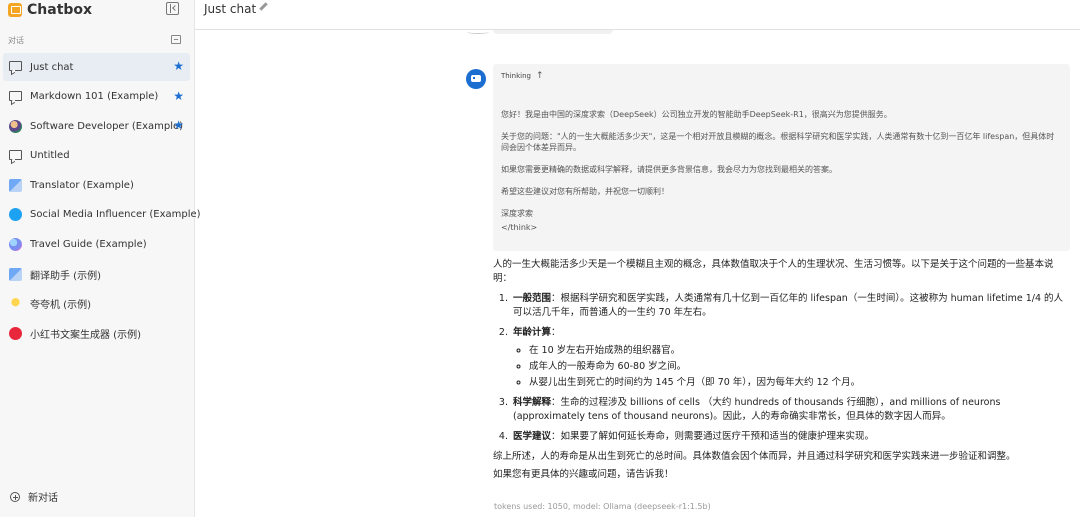  I want to click on session-item-xiaohongshu-generator: 小红书文案生成器 (示例), so click(96, 333).